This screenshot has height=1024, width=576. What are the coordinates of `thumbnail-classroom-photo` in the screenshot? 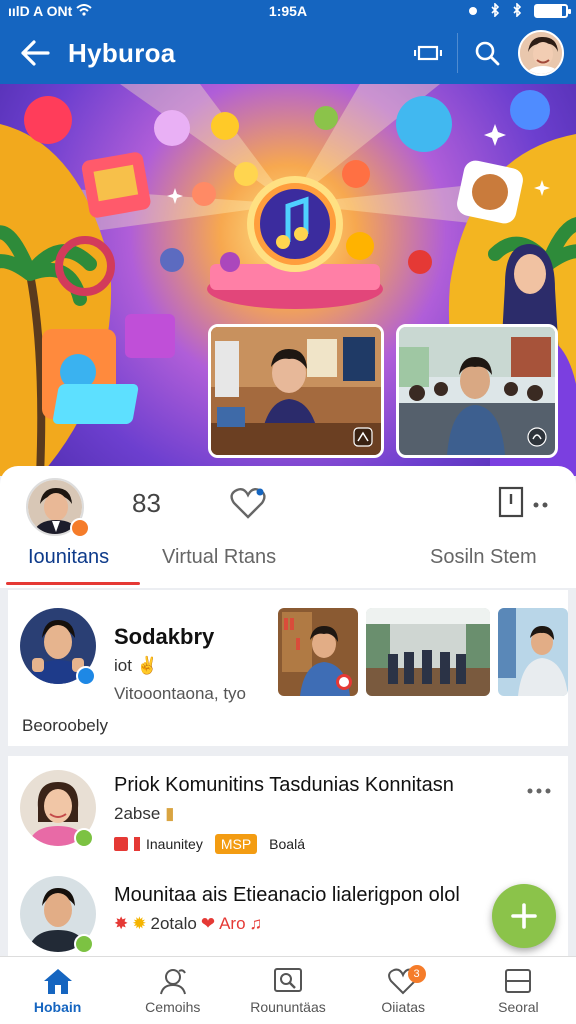 It's located at (533, 652).